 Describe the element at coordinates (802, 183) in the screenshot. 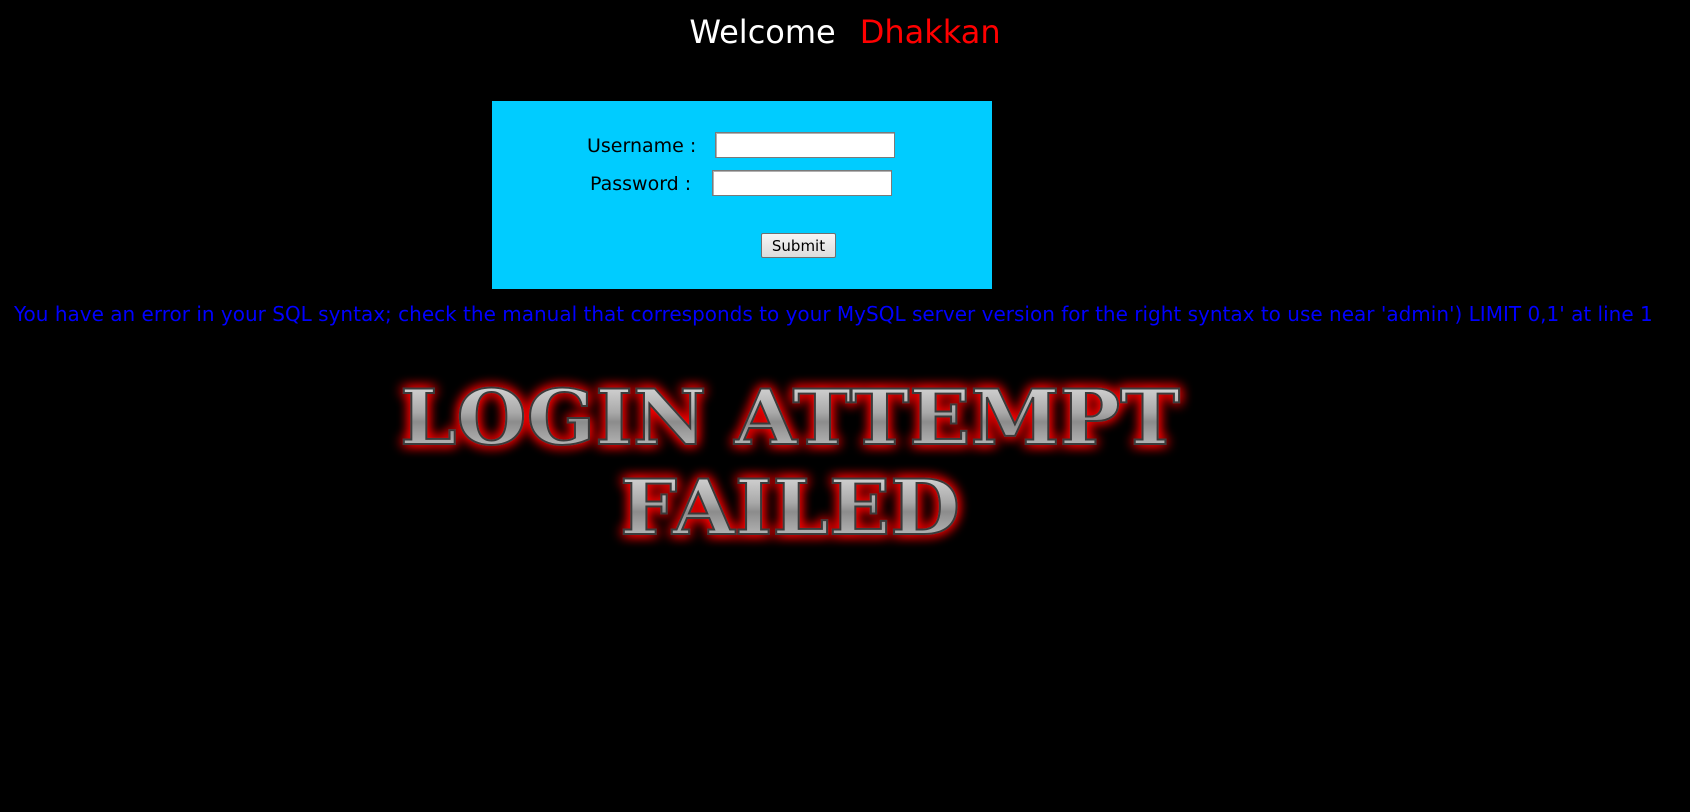

I see `password-input` at that location.